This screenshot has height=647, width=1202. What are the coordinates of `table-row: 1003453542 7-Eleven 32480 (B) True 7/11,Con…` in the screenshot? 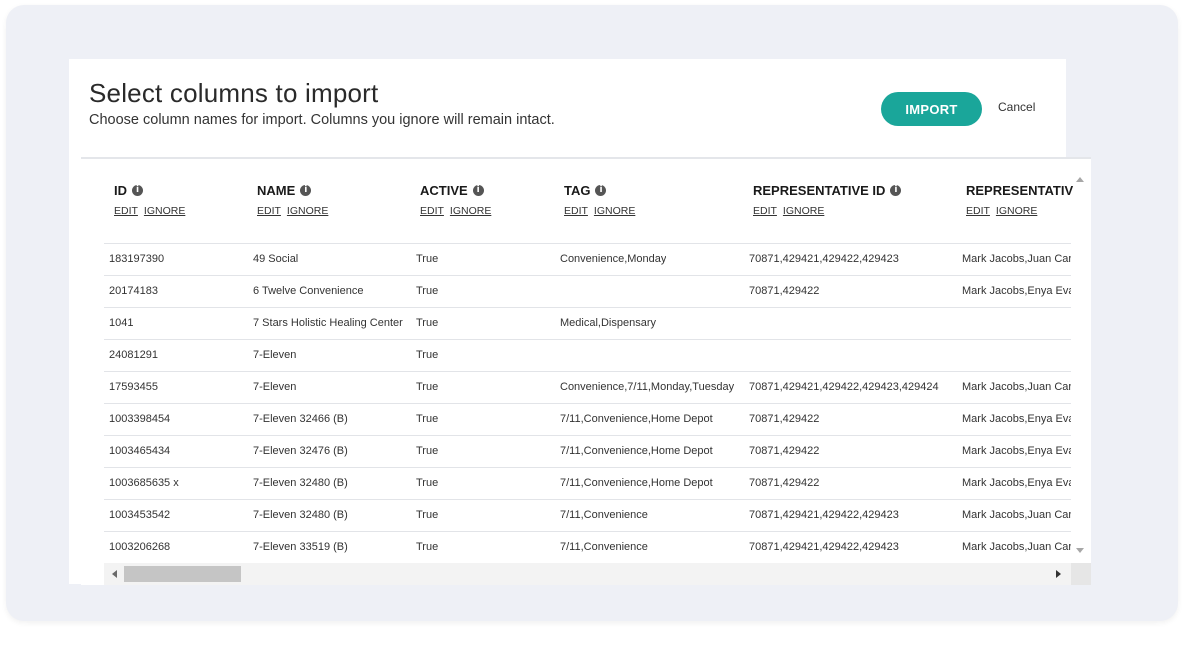 It's located at (587, 515).